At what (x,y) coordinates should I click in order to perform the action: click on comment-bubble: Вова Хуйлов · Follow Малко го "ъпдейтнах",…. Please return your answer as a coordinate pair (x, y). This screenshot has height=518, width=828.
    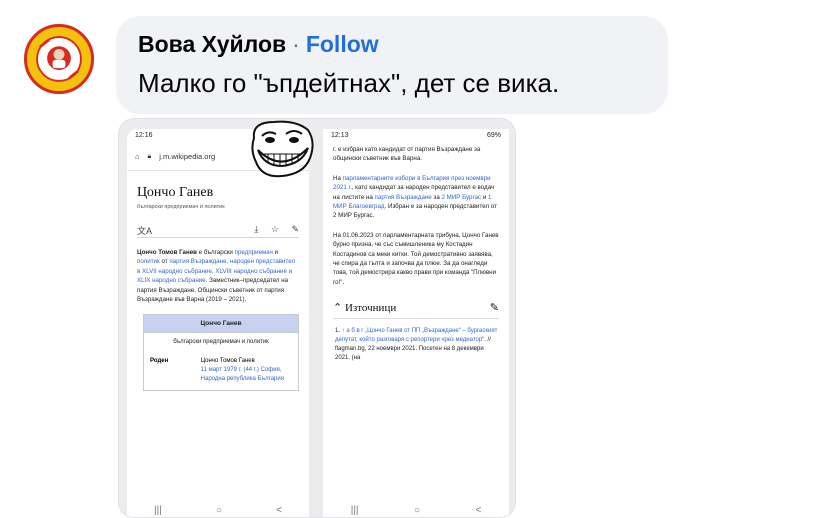
    Looking at the image, I should click on (392, 65).